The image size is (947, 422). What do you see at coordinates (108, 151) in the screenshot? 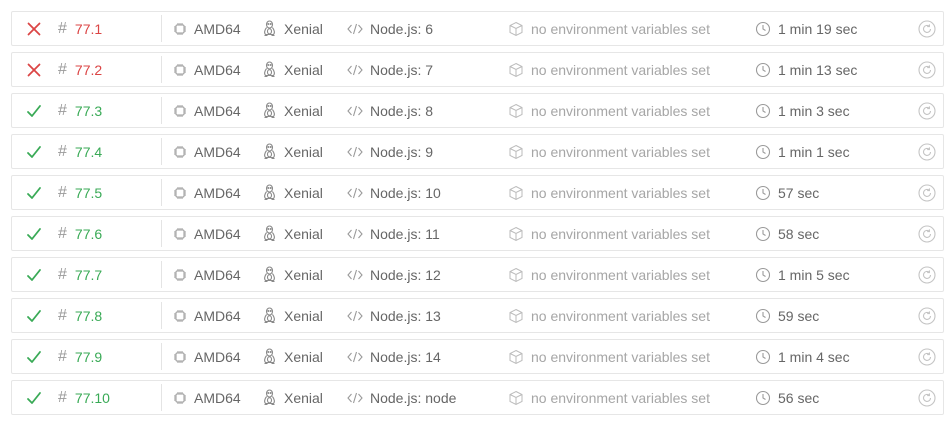
I see `job-number: # 77.4` at bounding box center [108, 151].